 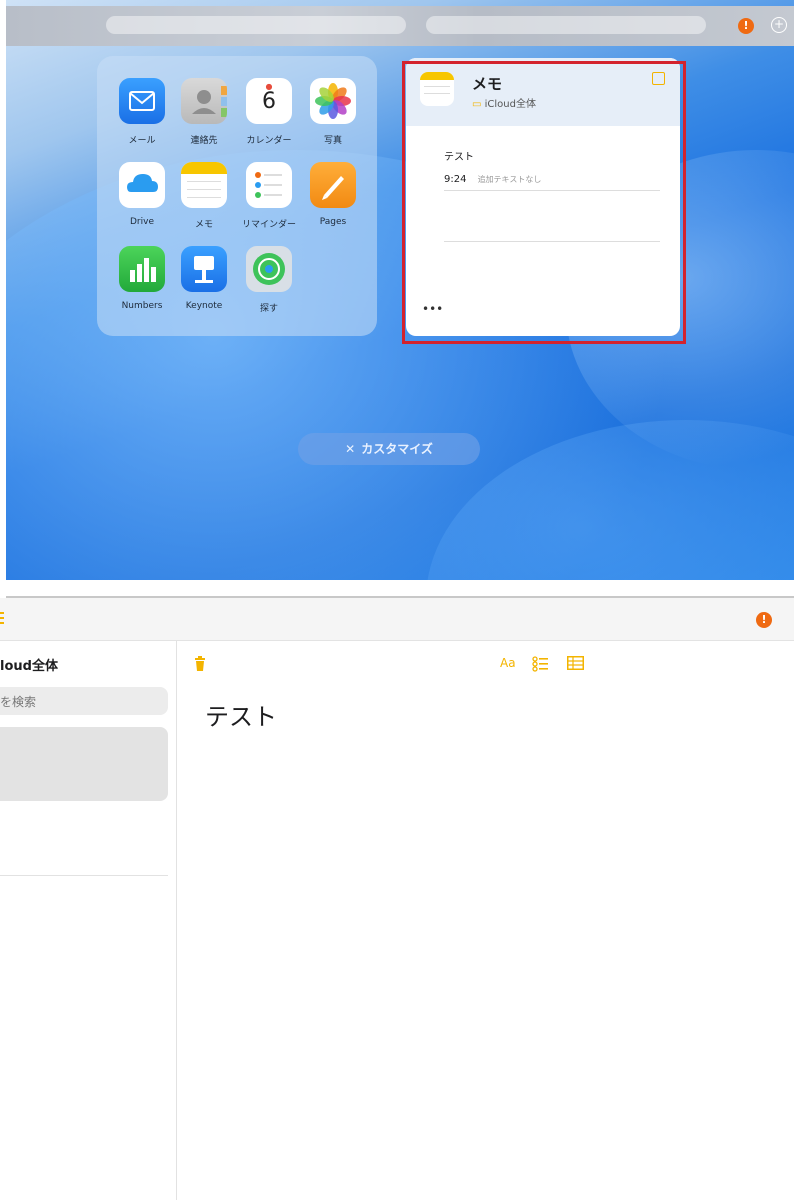 What do you see at coordinates (142, 306) in the screenshot?
I see `app-label: Numbers` at bounding box center [142, 306].